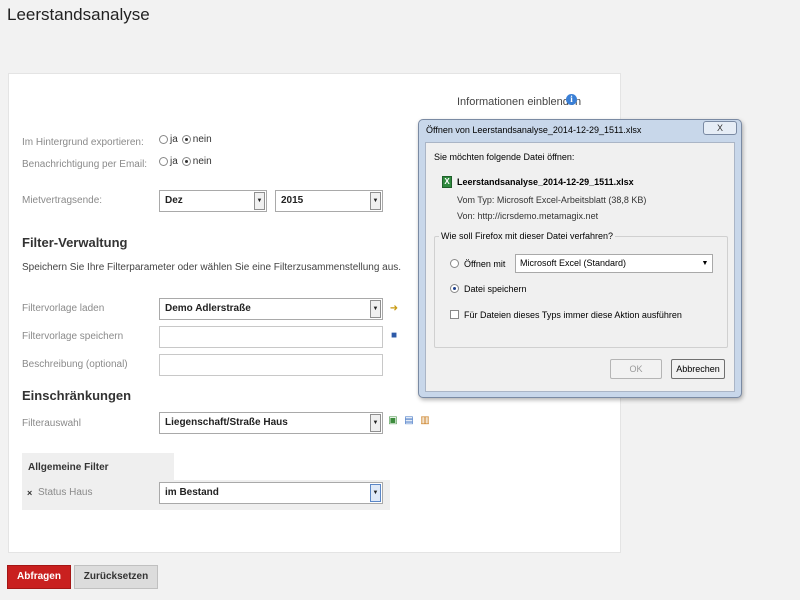 This screenshot has height=600, width=800. I want to click on background-export-no-radio, so click(186, 139).